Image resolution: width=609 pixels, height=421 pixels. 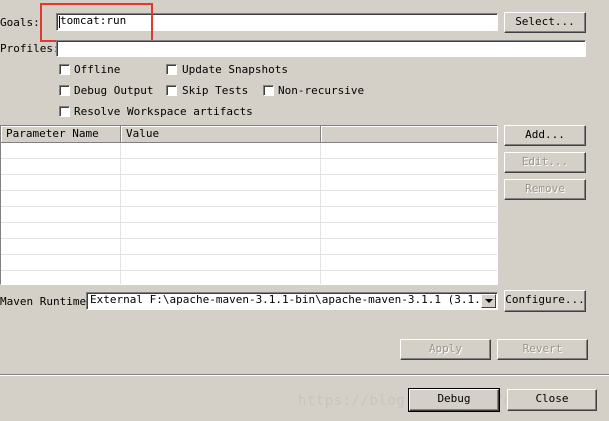 I want to click on revert-button: Revert, so click(x=542, y=349).